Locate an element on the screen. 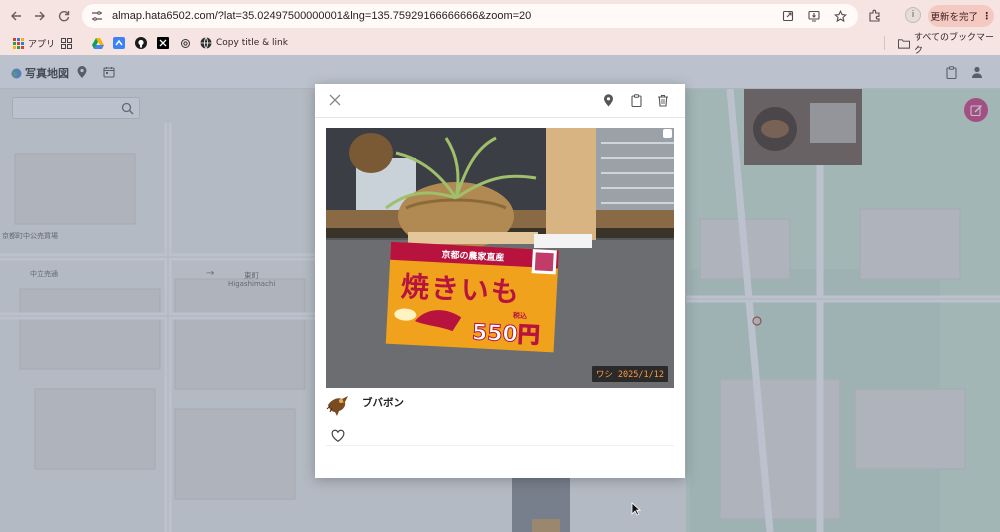 Image resolution: width=1000 pixels, height=532 pixels. trash-icon is located at coordinates (663, 100).